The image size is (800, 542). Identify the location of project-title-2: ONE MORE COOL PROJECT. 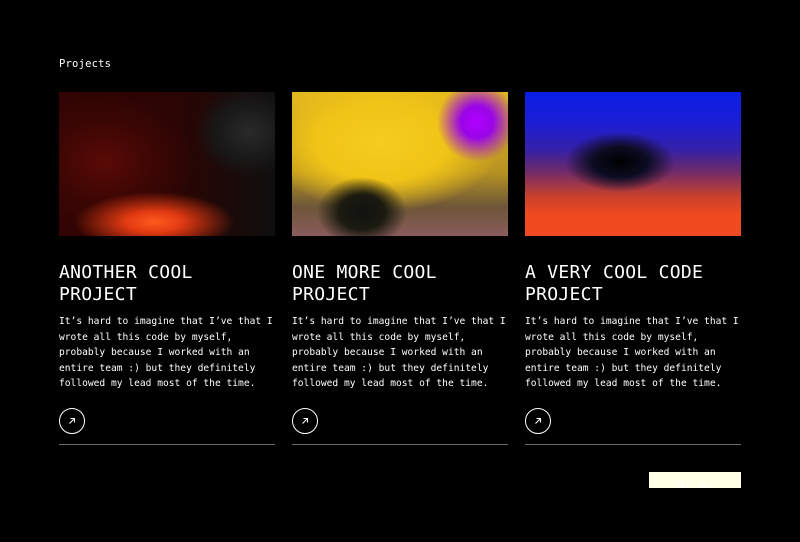
(400, 284).